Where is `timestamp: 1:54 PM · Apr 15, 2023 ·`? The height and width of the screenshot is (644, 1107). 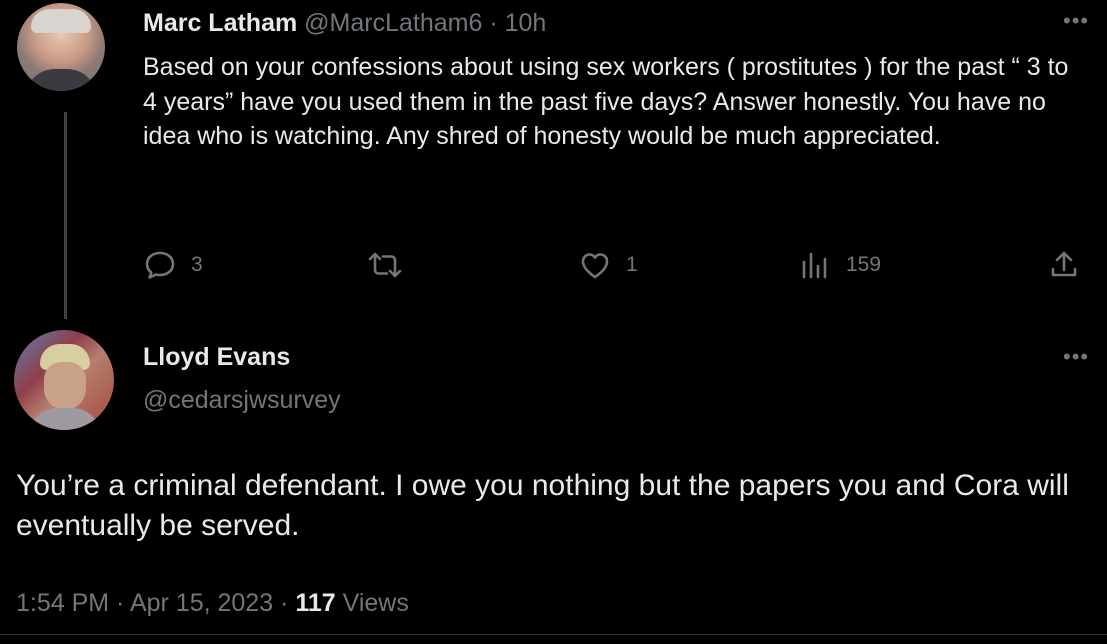
timestamp: 1:54 PM · Apr 15, 2023 · is located at coordinates (155, 603).